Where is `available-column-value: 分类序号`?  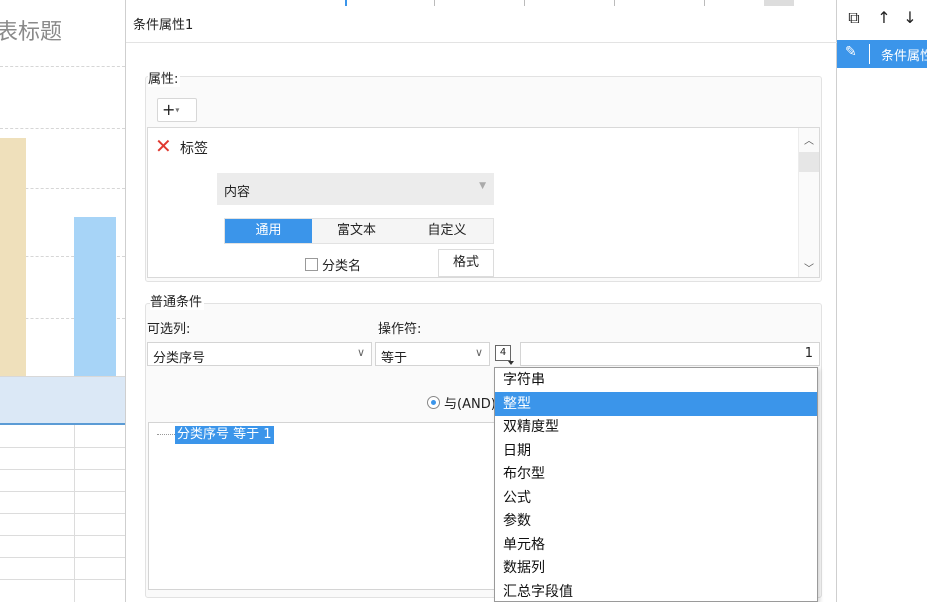 available-column-value: 分类序号 is located at coordinates (179, 358).